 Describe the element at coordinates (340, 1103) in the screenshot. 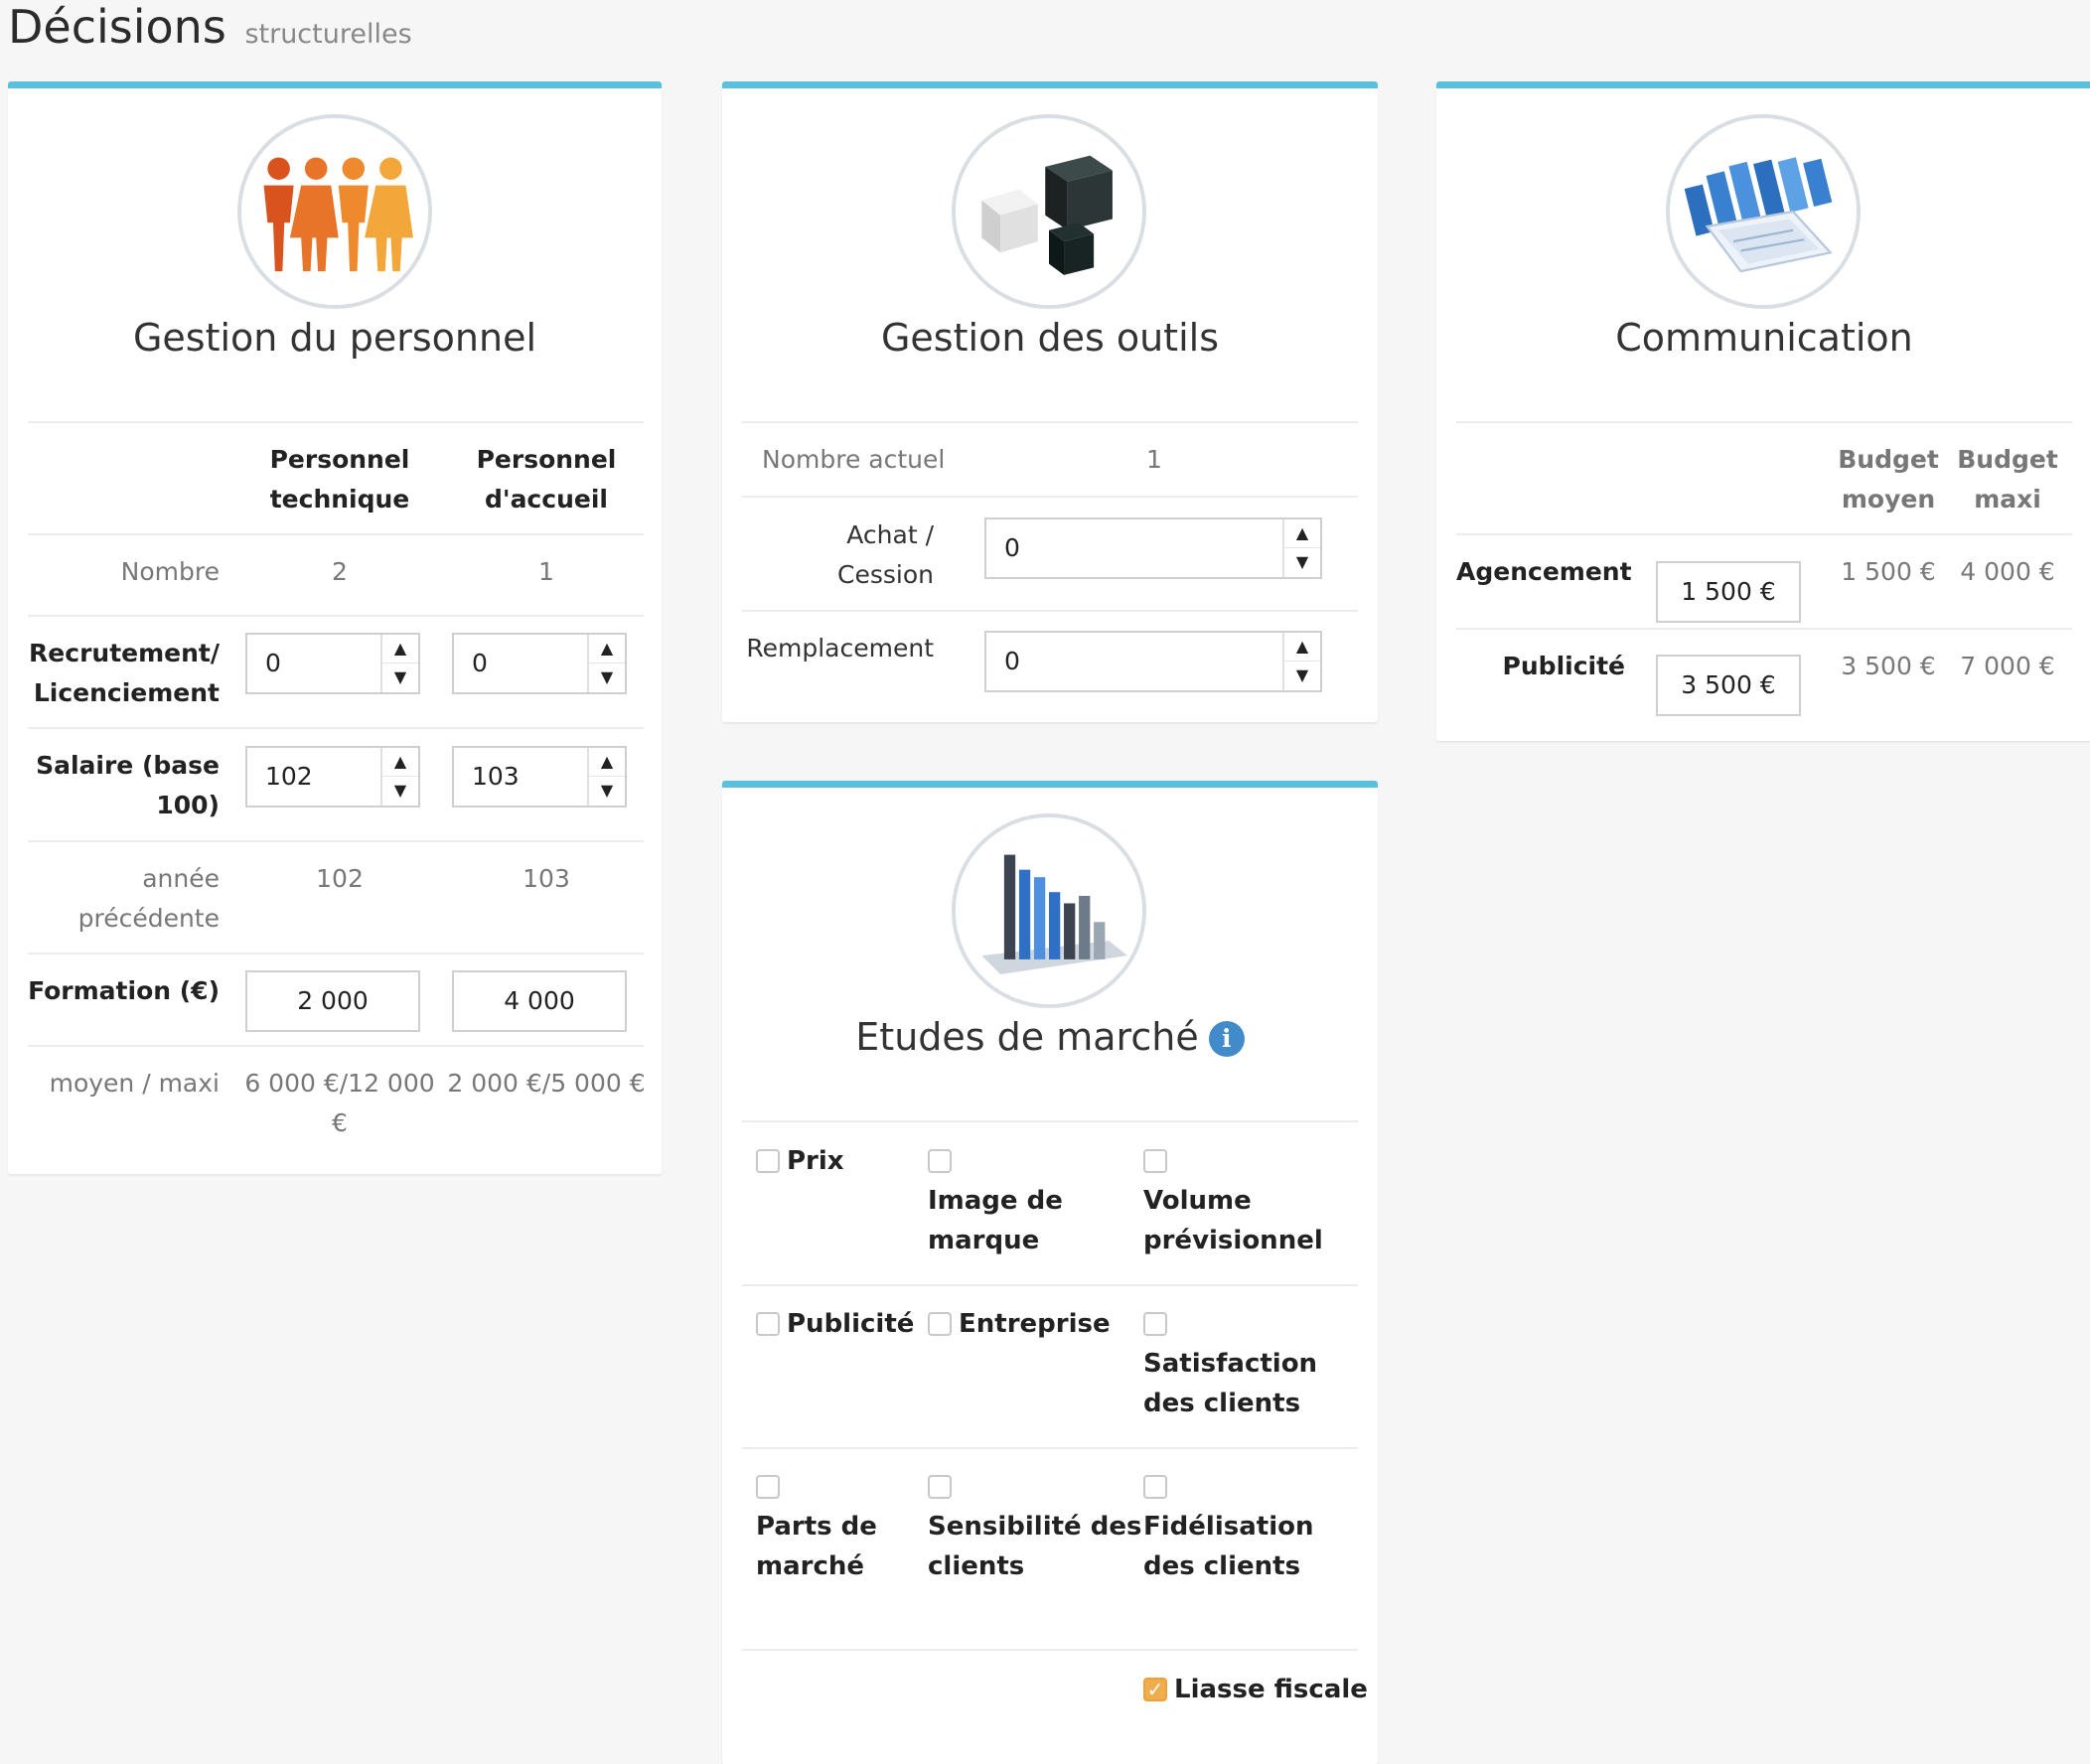

I see `value-moyen-technique: 6 000 €/12 000 €` at that location.